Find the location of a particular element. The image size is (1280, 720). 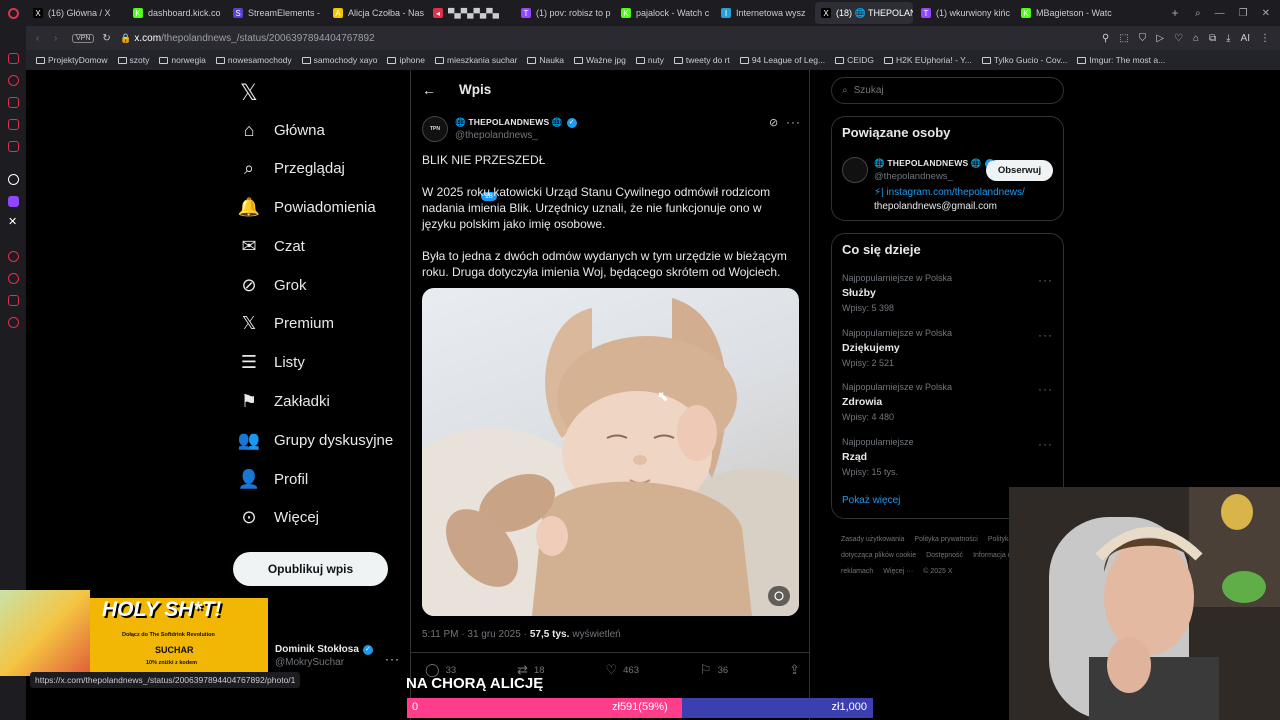

reload-icon: ↻ is located at coordinates (111, 38).